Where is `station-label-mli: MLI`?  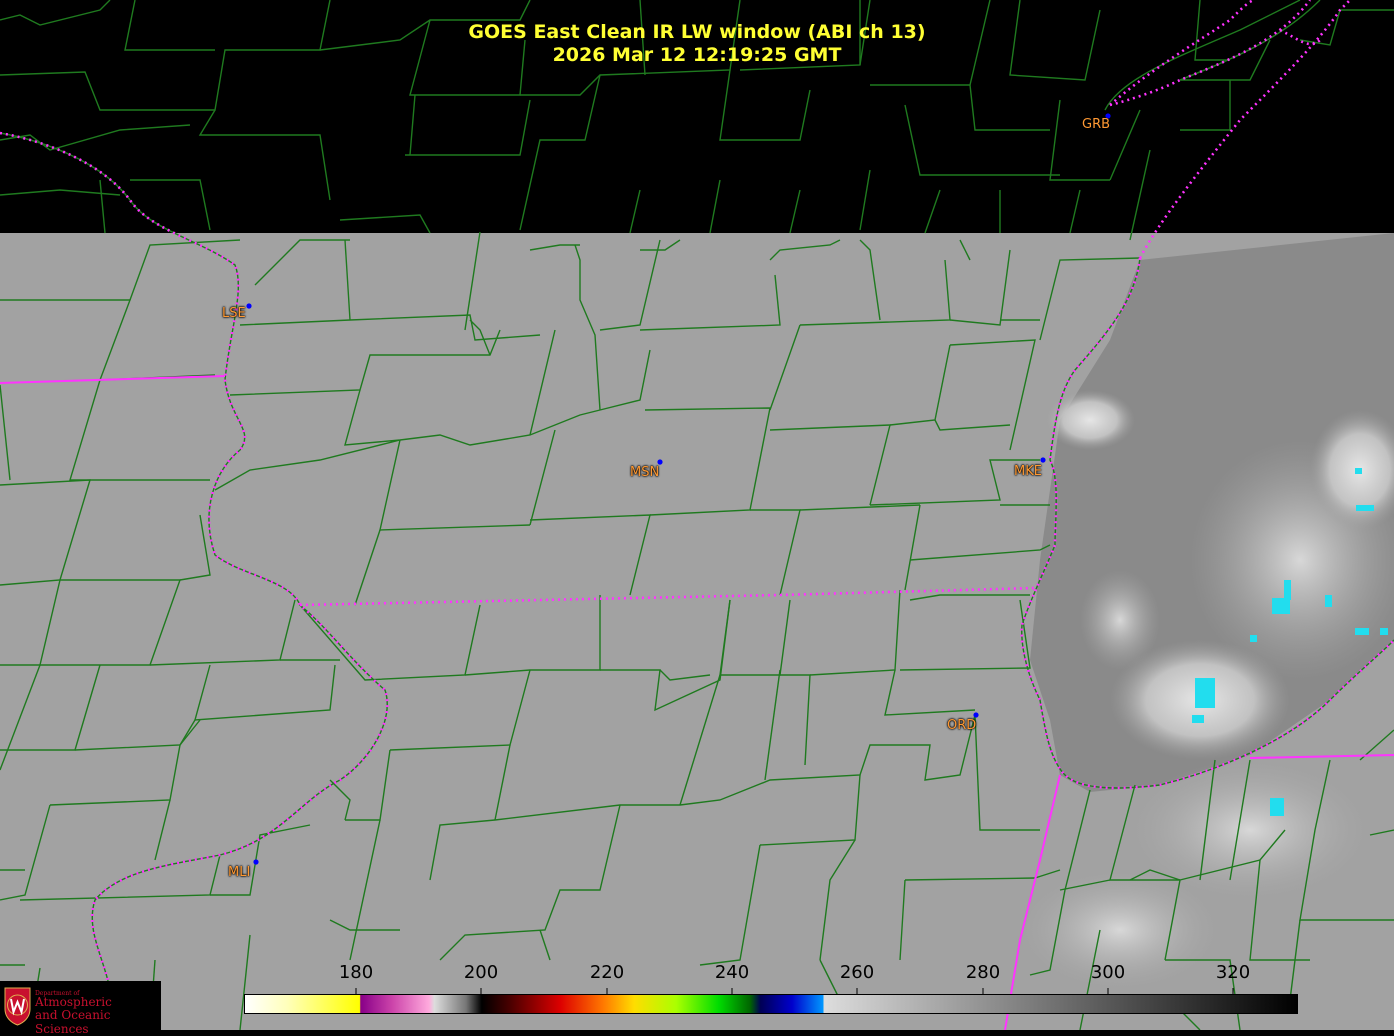 station-label-mli: MLI is located at coordinates (239, 872).